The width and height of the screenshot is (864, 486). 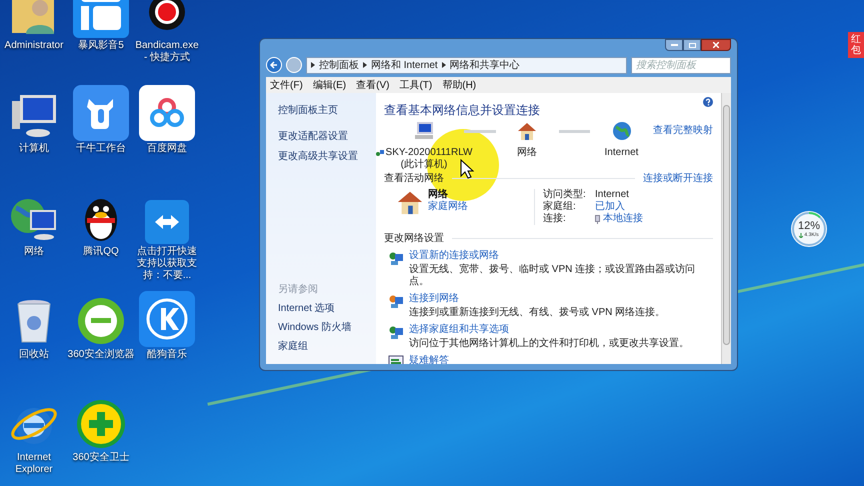 I want to click on desktop-icon-label: Internet Explorer, so click(x=34, y=464).